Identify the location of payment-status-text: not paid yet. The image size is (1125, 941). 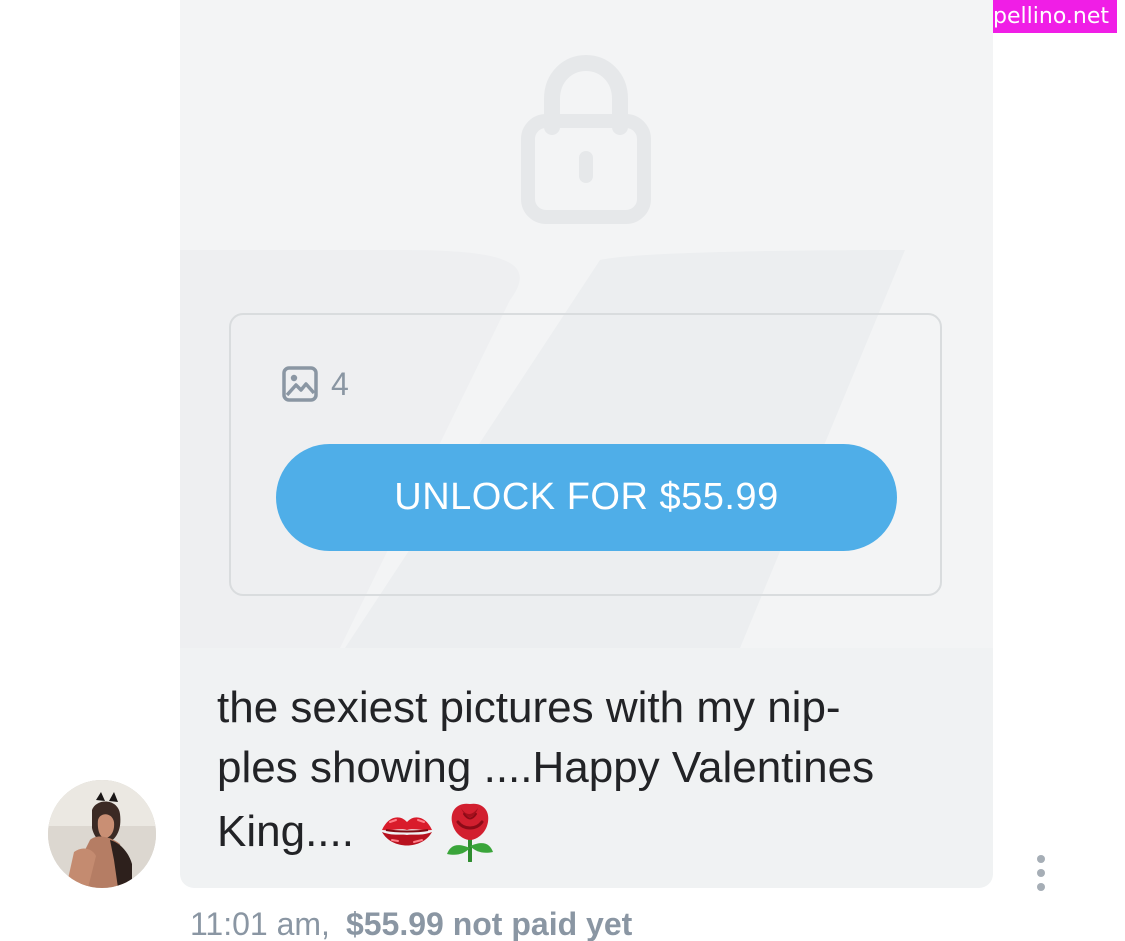
(542, 923).